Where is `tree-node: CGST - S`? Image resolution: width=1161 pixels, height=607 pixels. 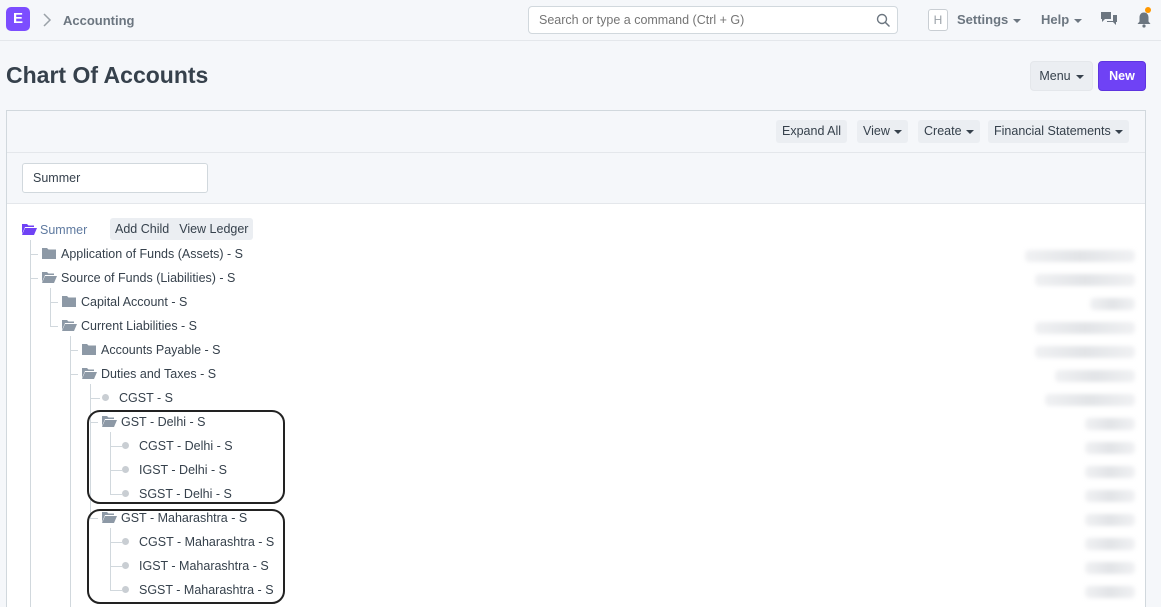 tree-node: CGST - S is located at coordinates (162, 398).